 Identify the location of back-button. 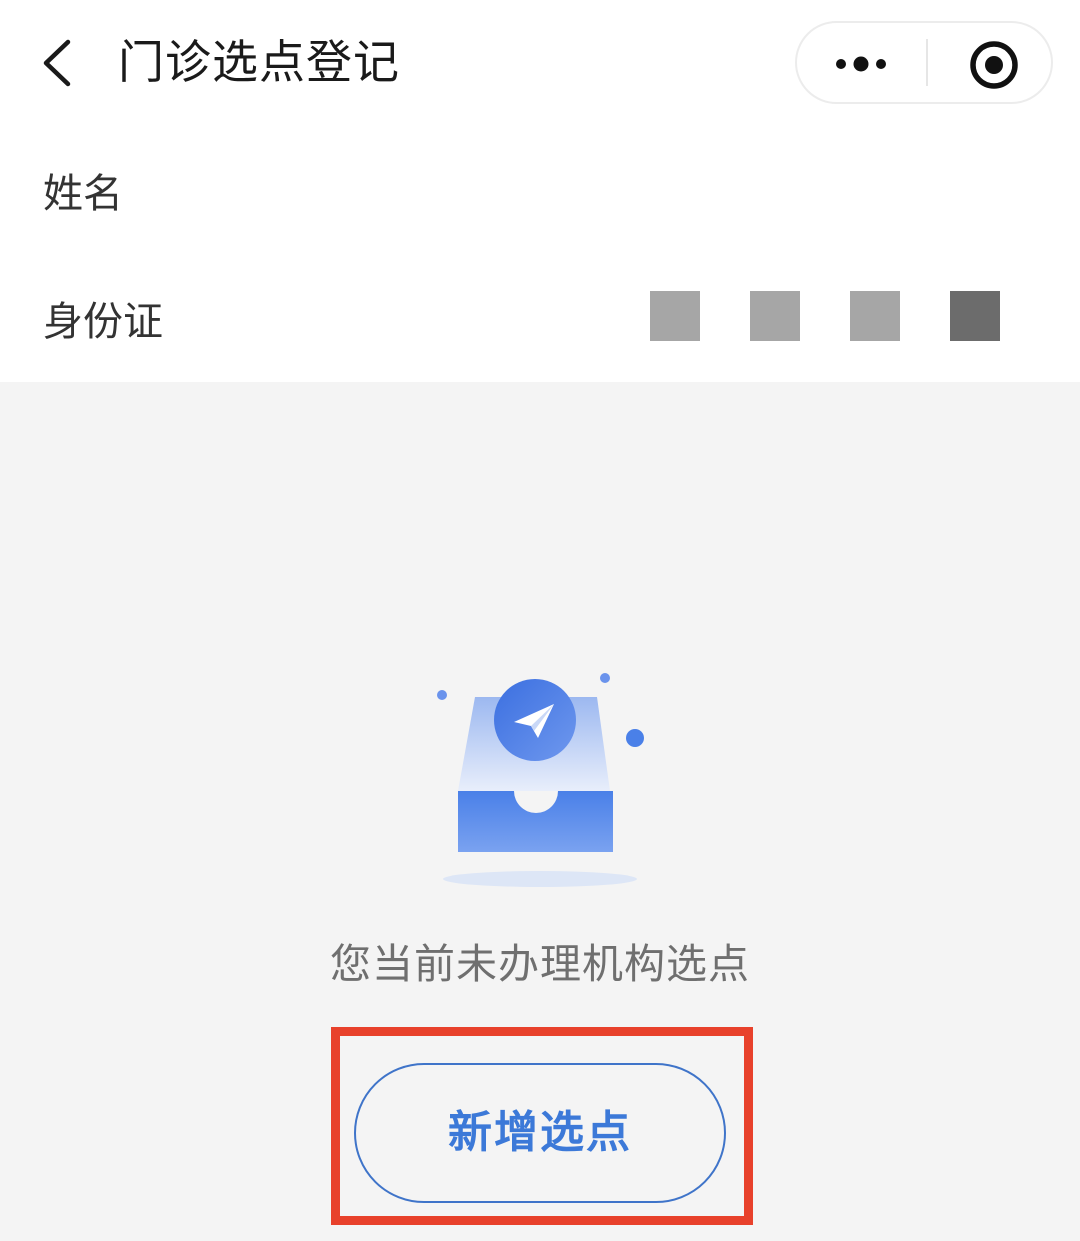
(60, 63).